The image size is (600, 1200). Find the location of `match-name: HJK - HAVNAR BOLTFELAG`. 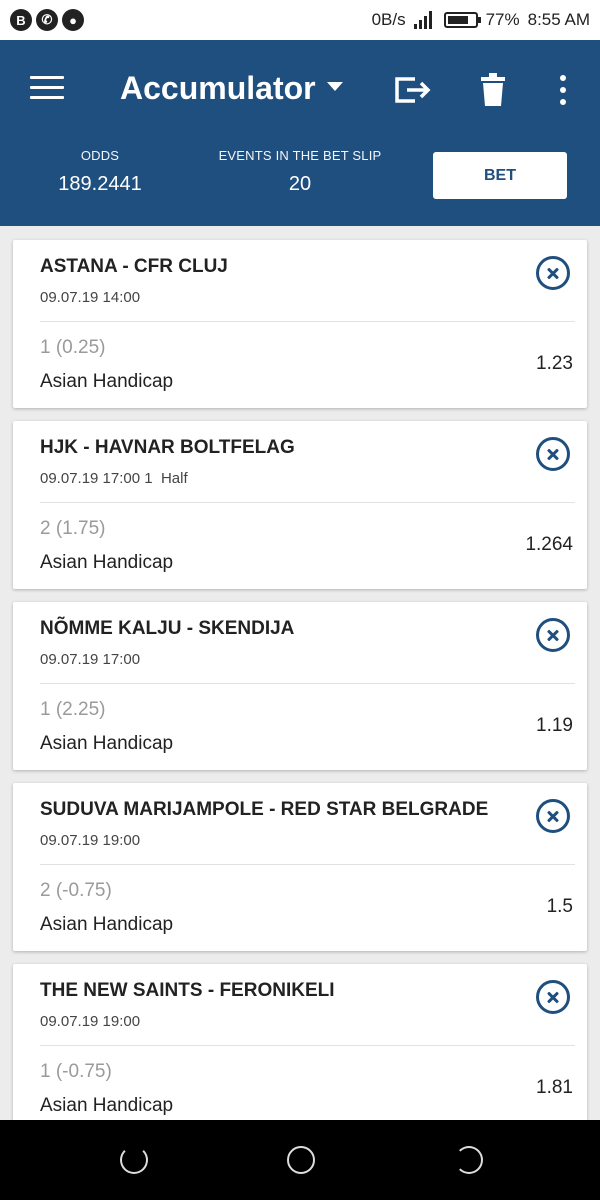

match-name: HJK - HAVNAR BOLTFELAG is located at coordinates (167, 447).